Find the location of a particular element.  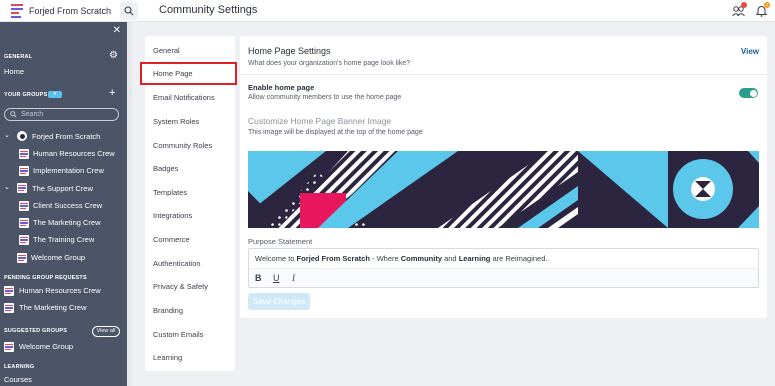

pending-group-item: The Marketing Crew is located at coordinates (53, 307).